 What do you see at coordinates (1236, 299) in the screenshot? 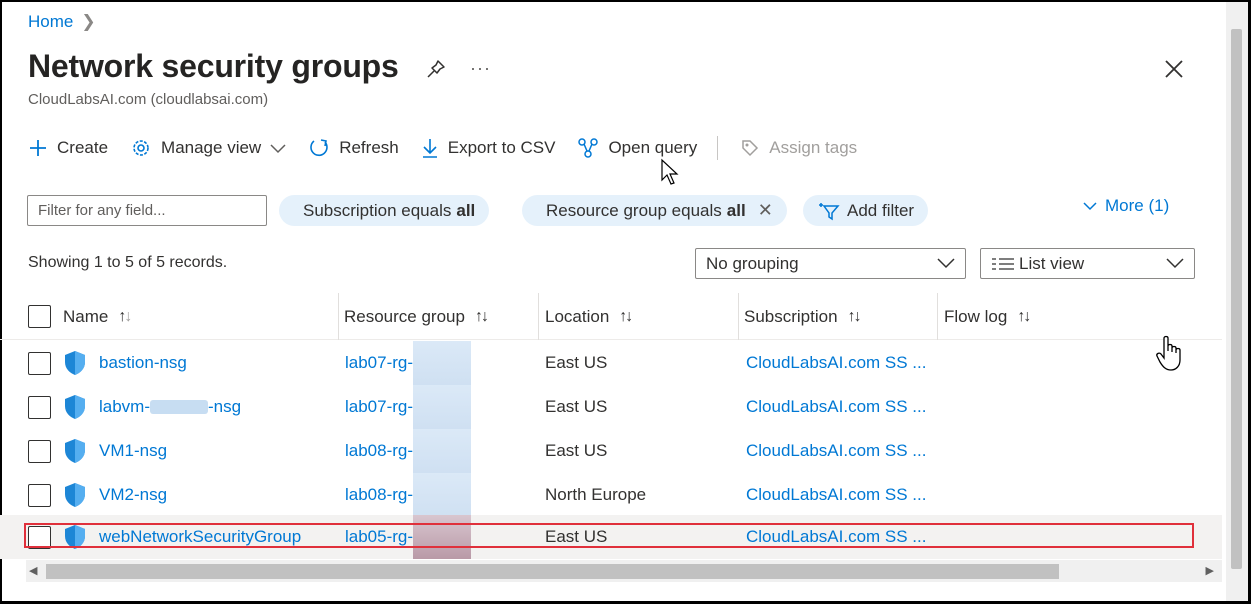
I see `vertical-scrollbar-thumb` at bounding box center [1236, 299].